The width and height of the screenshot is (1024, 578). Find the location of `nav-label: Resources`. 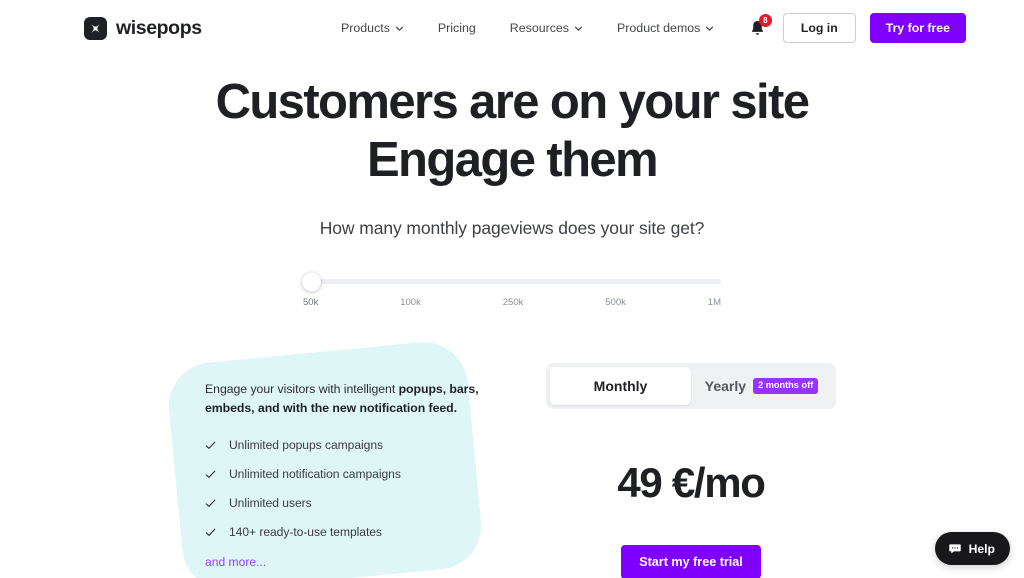

nav-label: Resources is located at coordinates (539, 28).